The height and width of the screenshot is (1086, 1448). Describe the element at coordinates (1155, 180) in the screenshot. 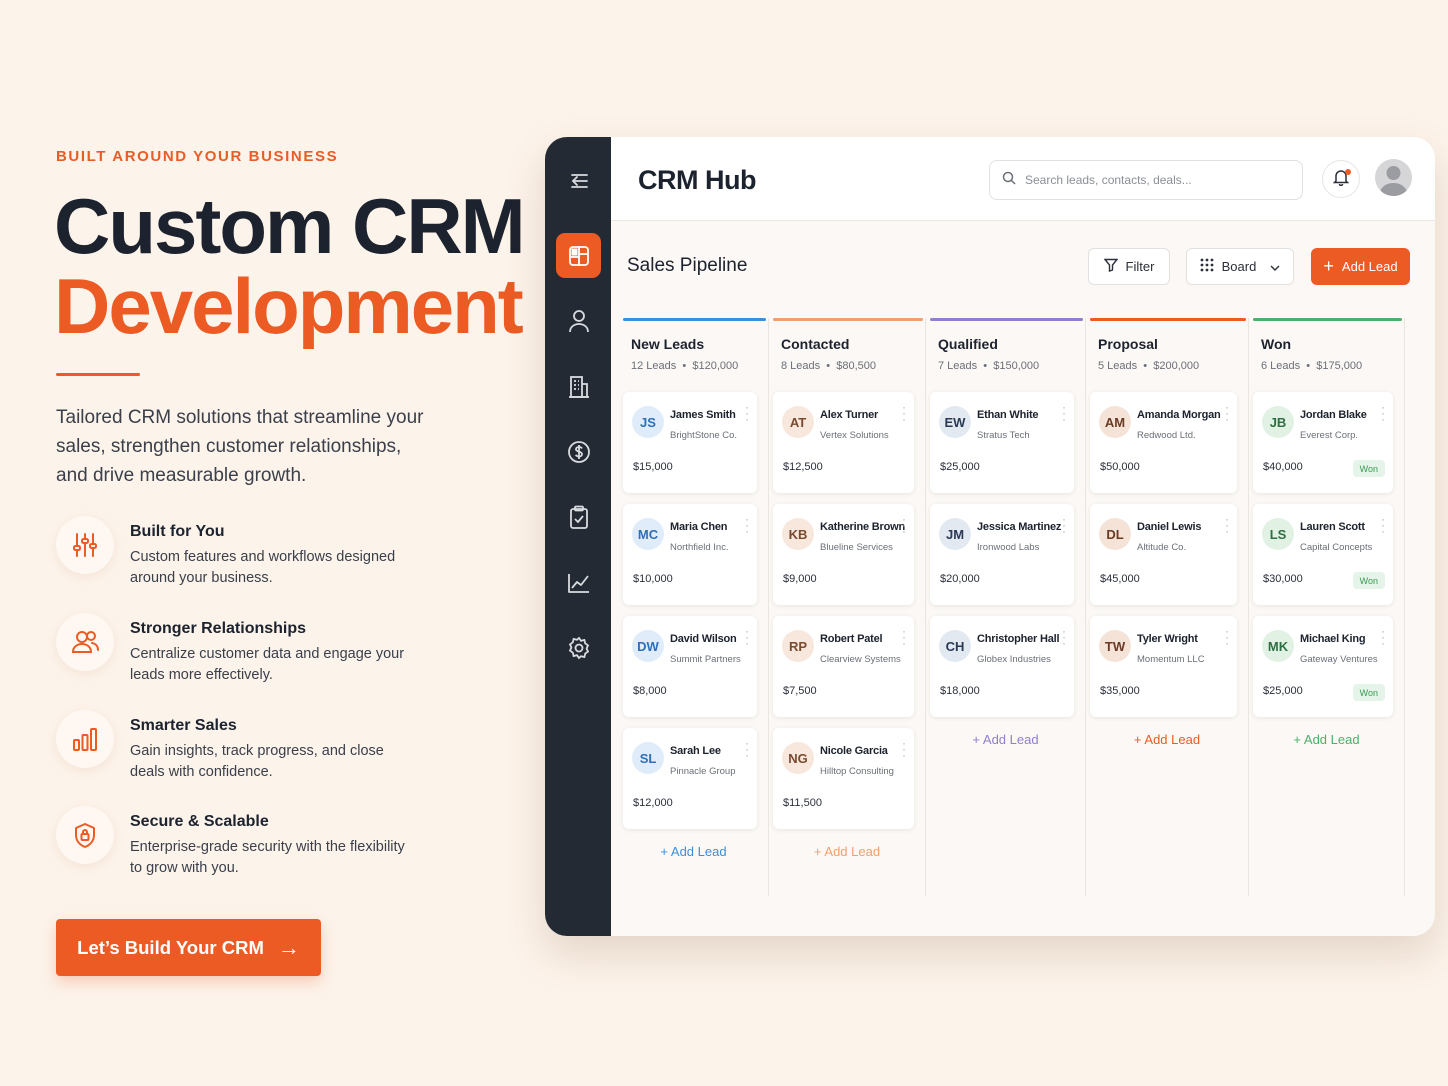

I see `search-input` at that location.